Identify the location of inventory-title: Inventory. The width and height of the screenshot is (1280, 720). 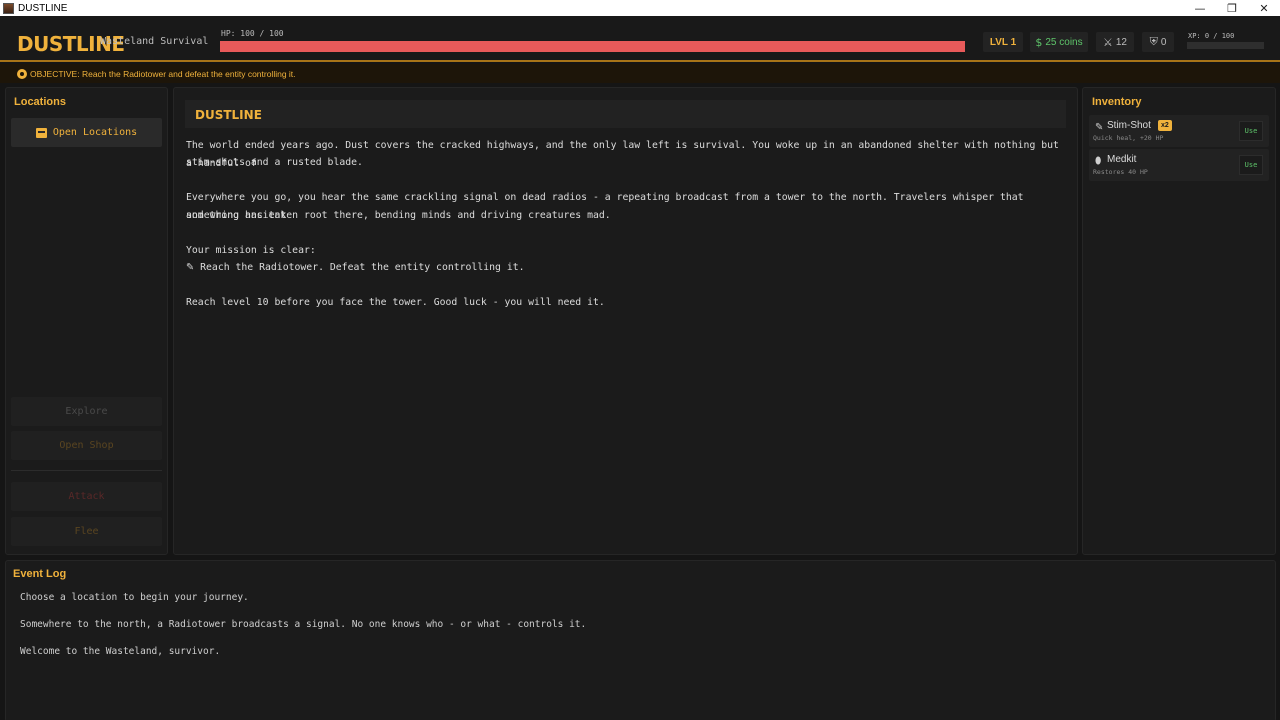
(1117, 102).